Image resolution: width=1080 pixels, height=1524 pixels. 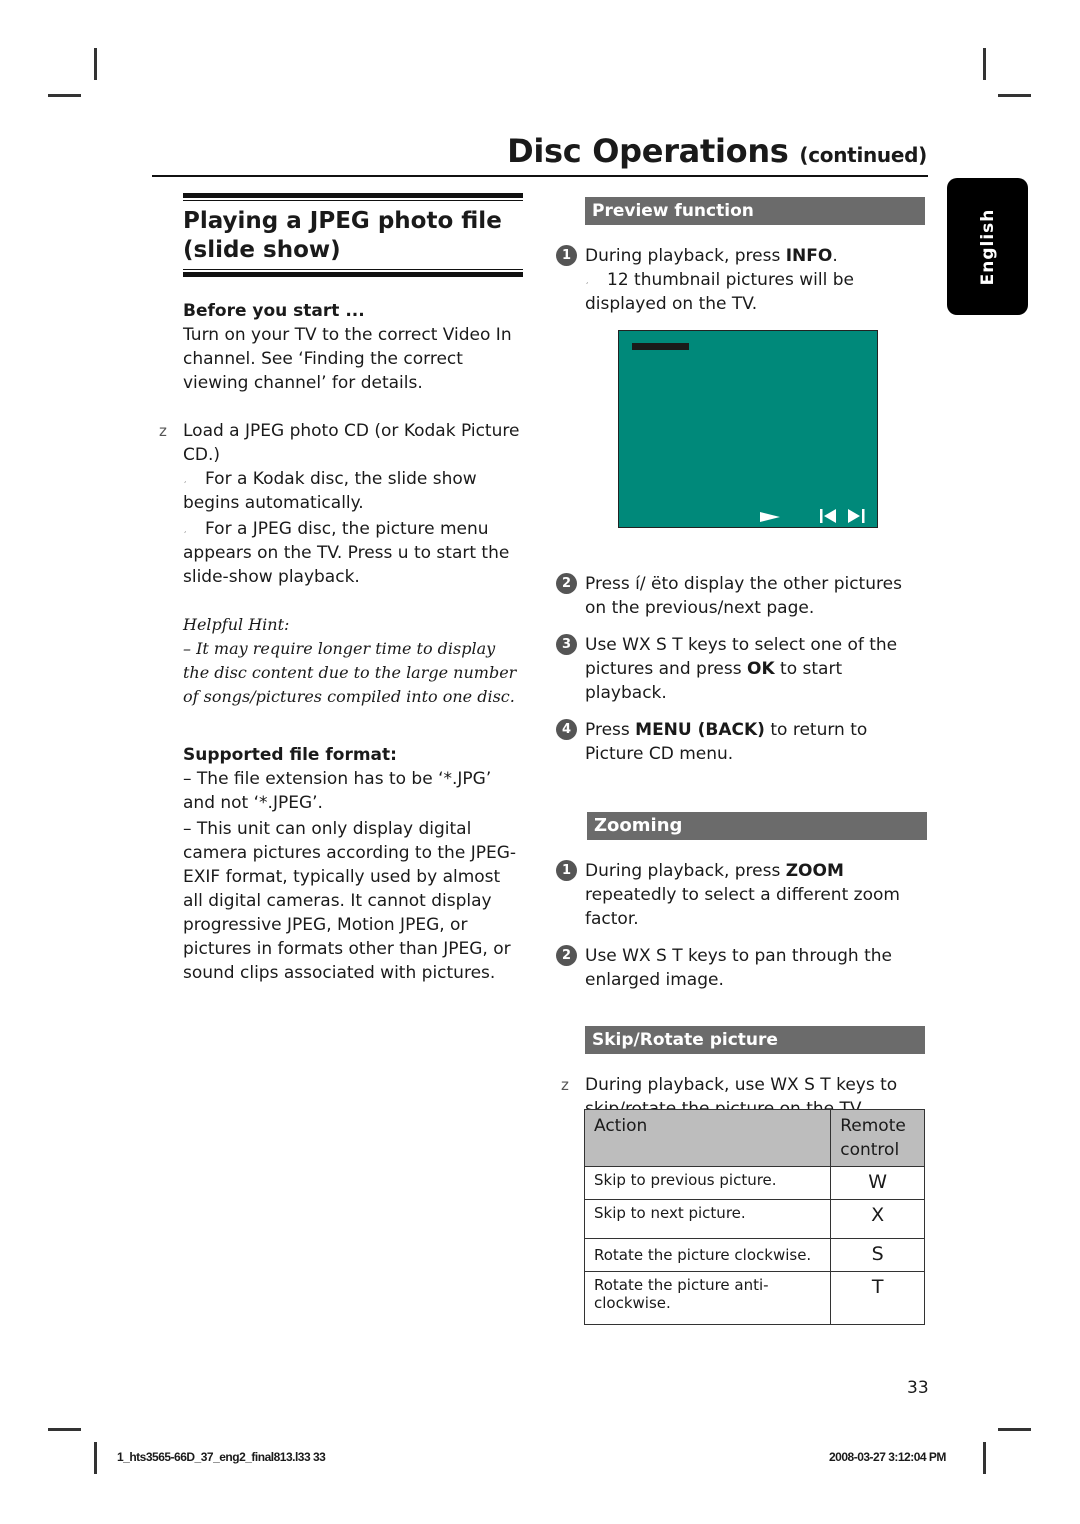 I want to click on key-ok: OK, so click(x=761, y=669).